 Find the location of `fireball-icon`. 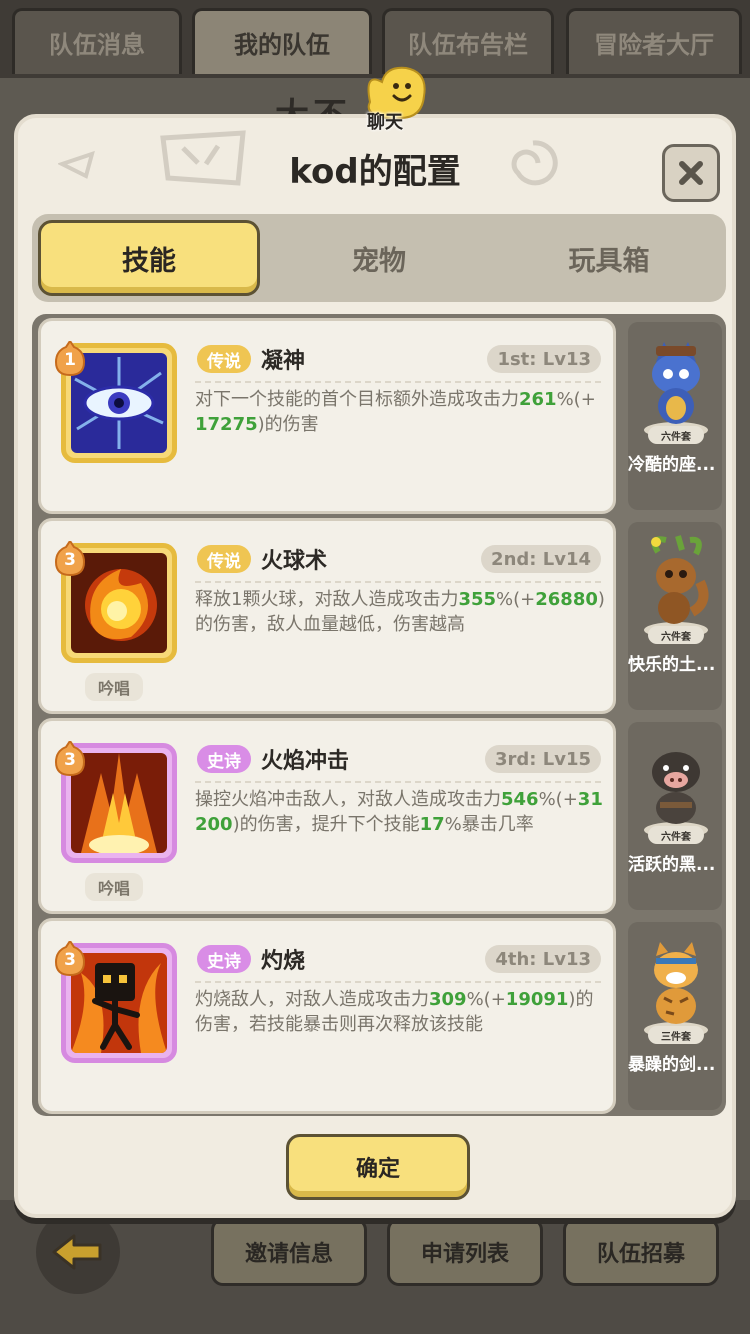

fireball-icon is located at coordinates (119, 603).